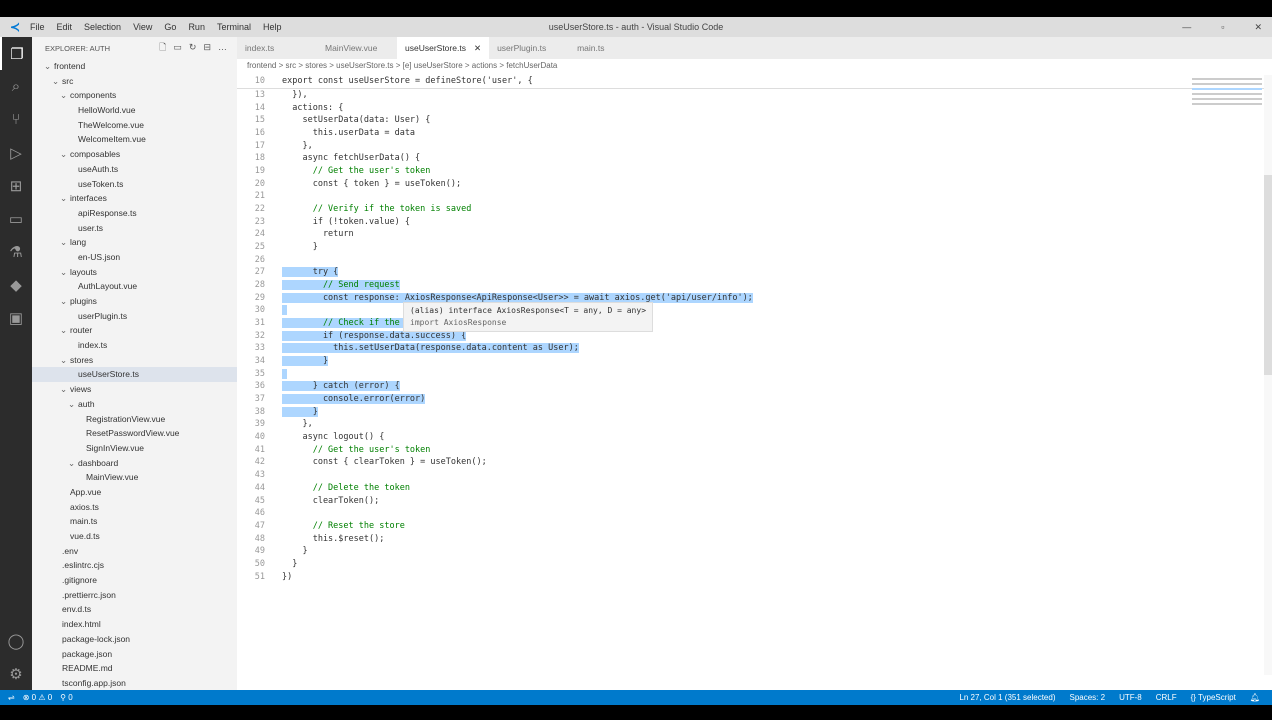  I want to click on folder-item: ⌄ lang, so click(134, 242).